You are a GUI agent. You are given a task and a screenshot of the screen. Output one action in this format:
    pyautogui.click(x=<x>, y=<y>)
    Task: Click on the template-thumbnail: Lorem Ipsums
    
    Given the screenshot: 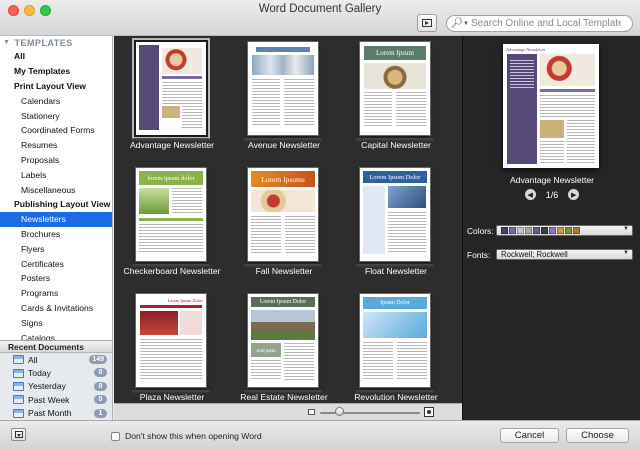 What is the action you would take?
    pyautogui.click(x=283, y=214)
    